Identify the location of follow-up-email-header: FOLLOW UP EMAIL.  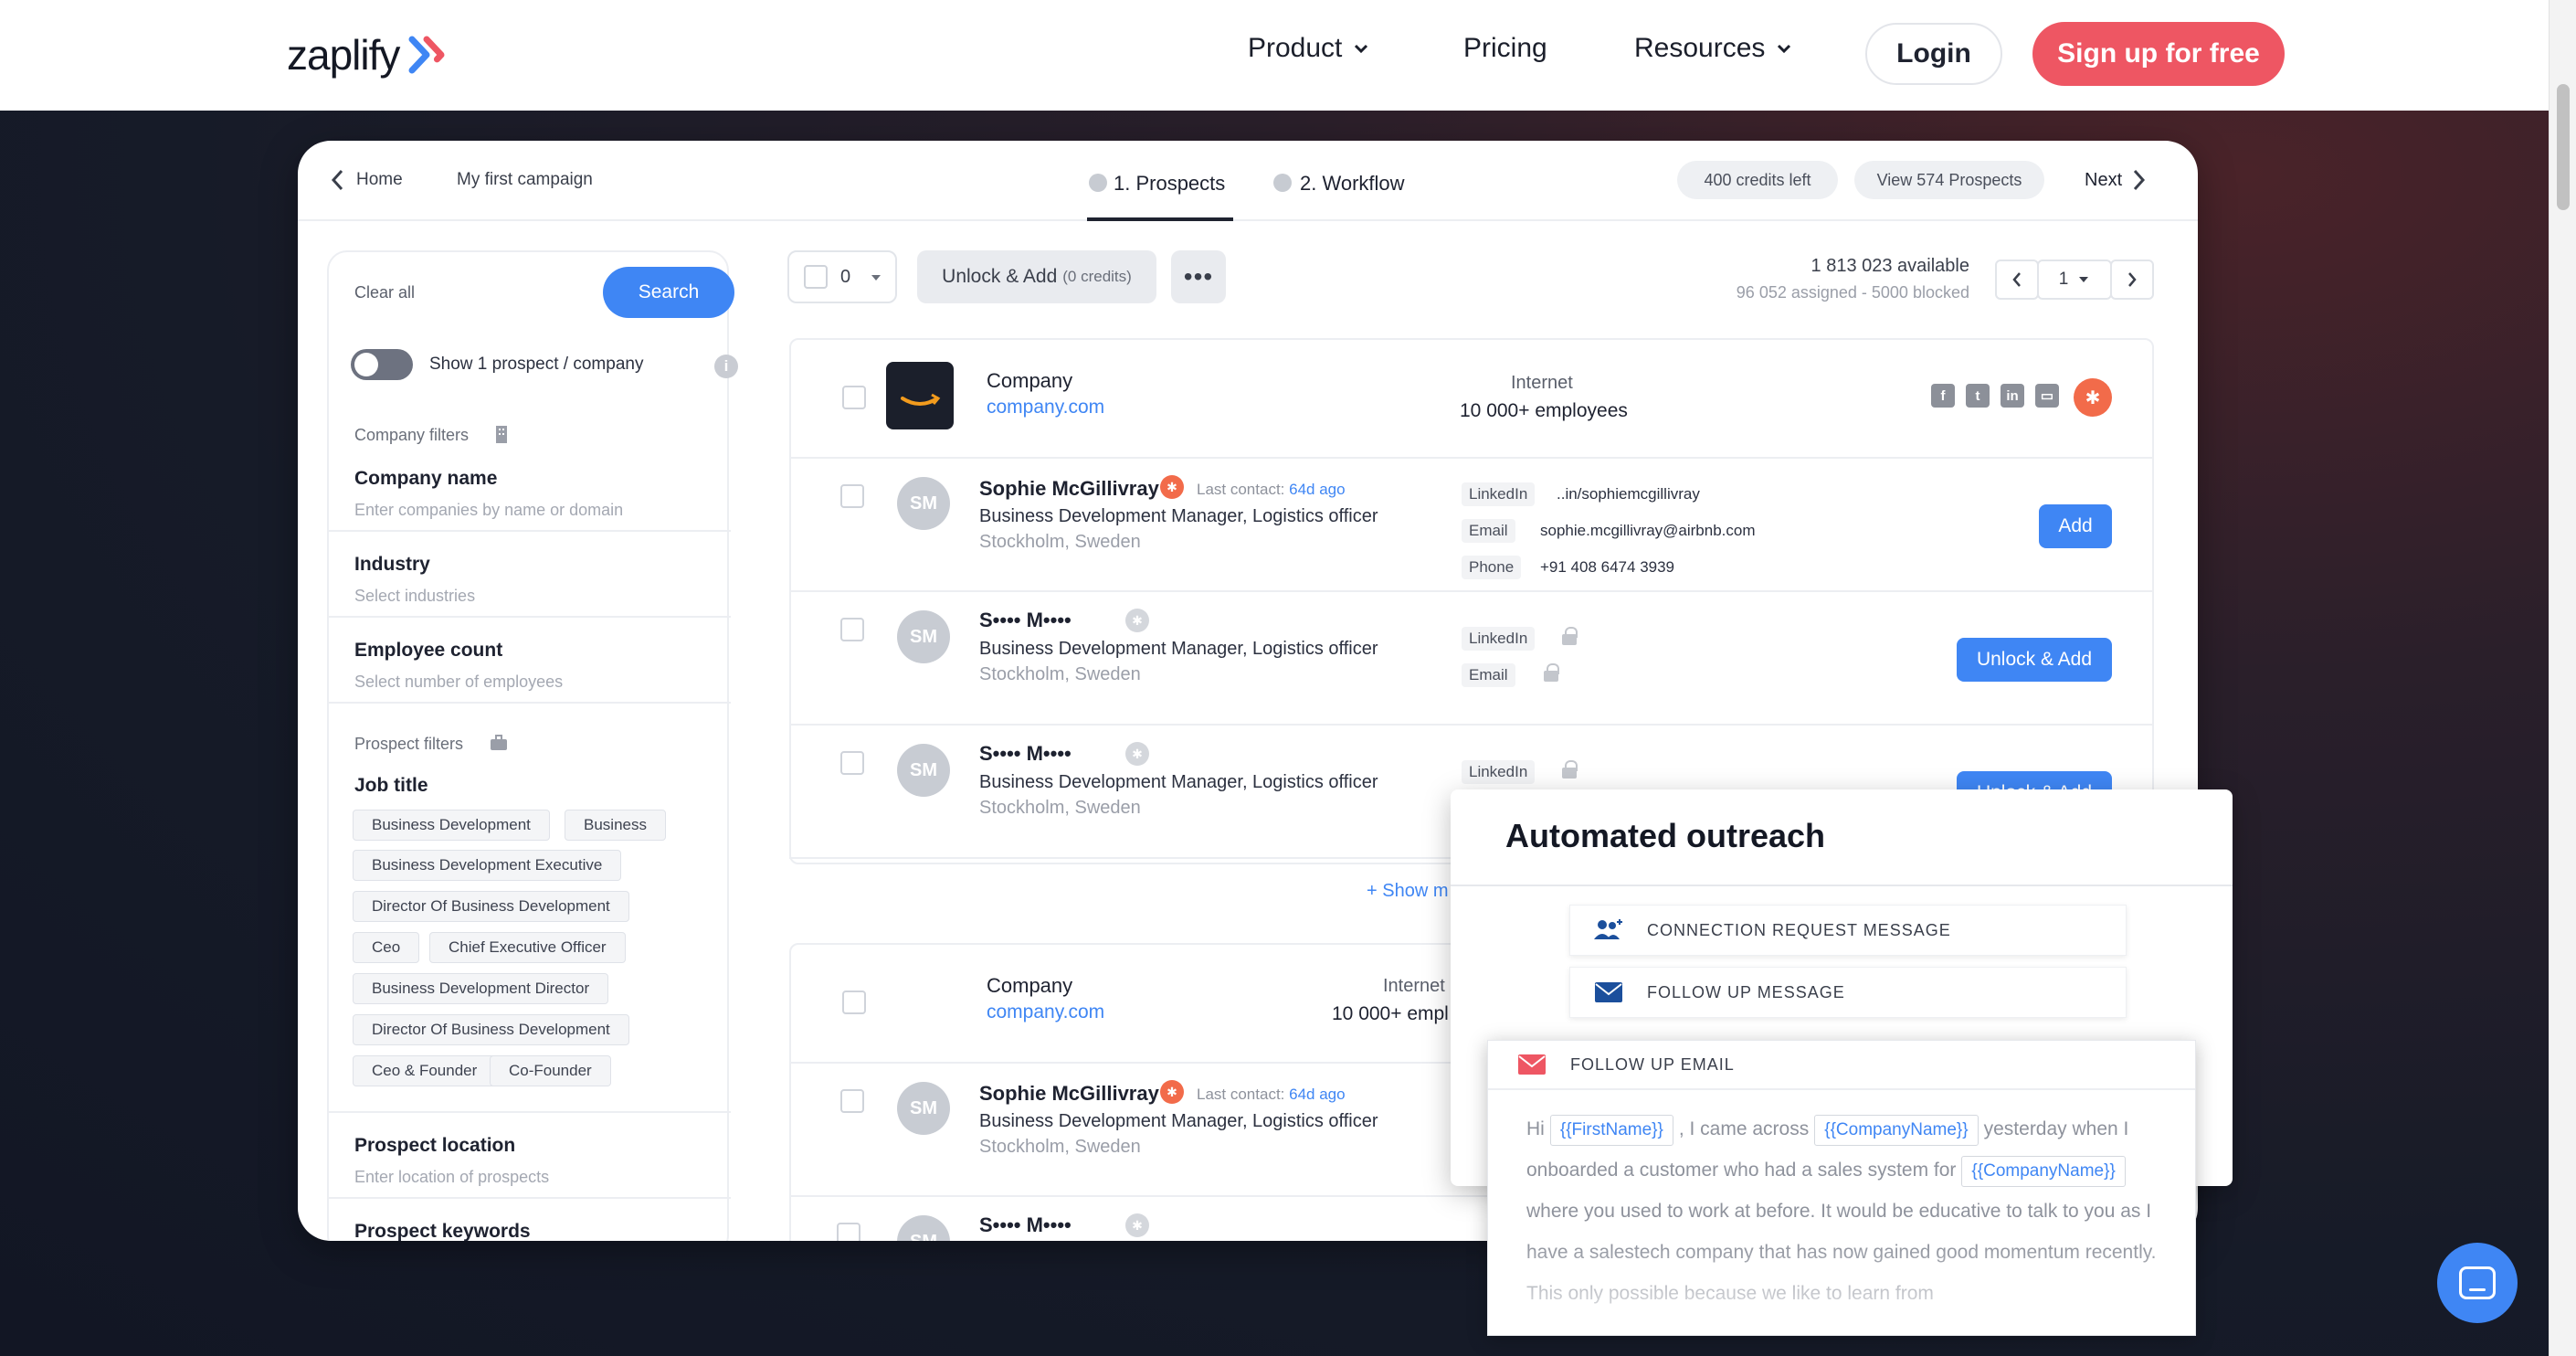
(1841, 1065).